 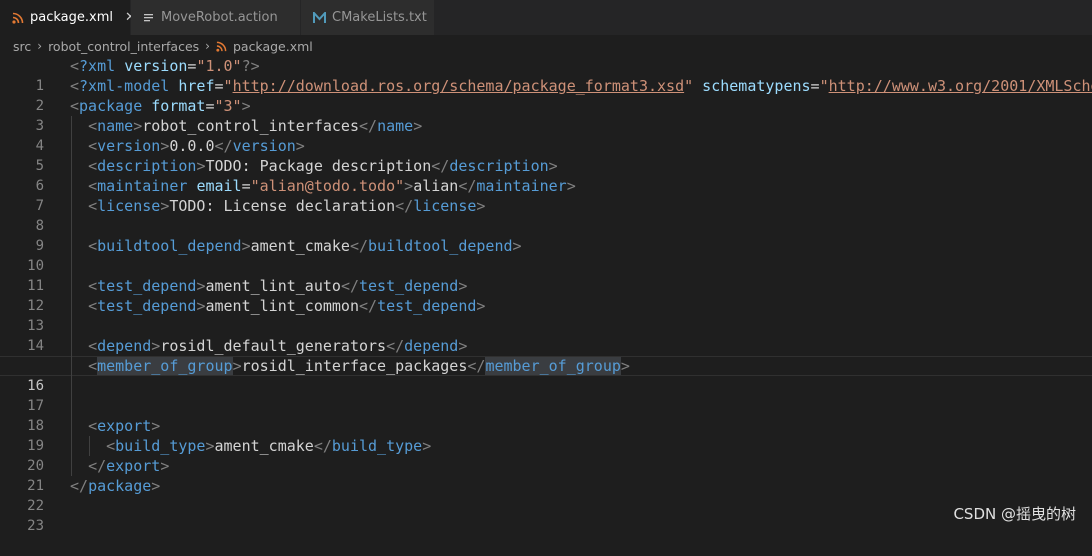 What do you see at coordinates (546, 75) in the screenshot?
I see `code-line: 1 <?xml version="1.0"?>` at bounding box center [546, 75].